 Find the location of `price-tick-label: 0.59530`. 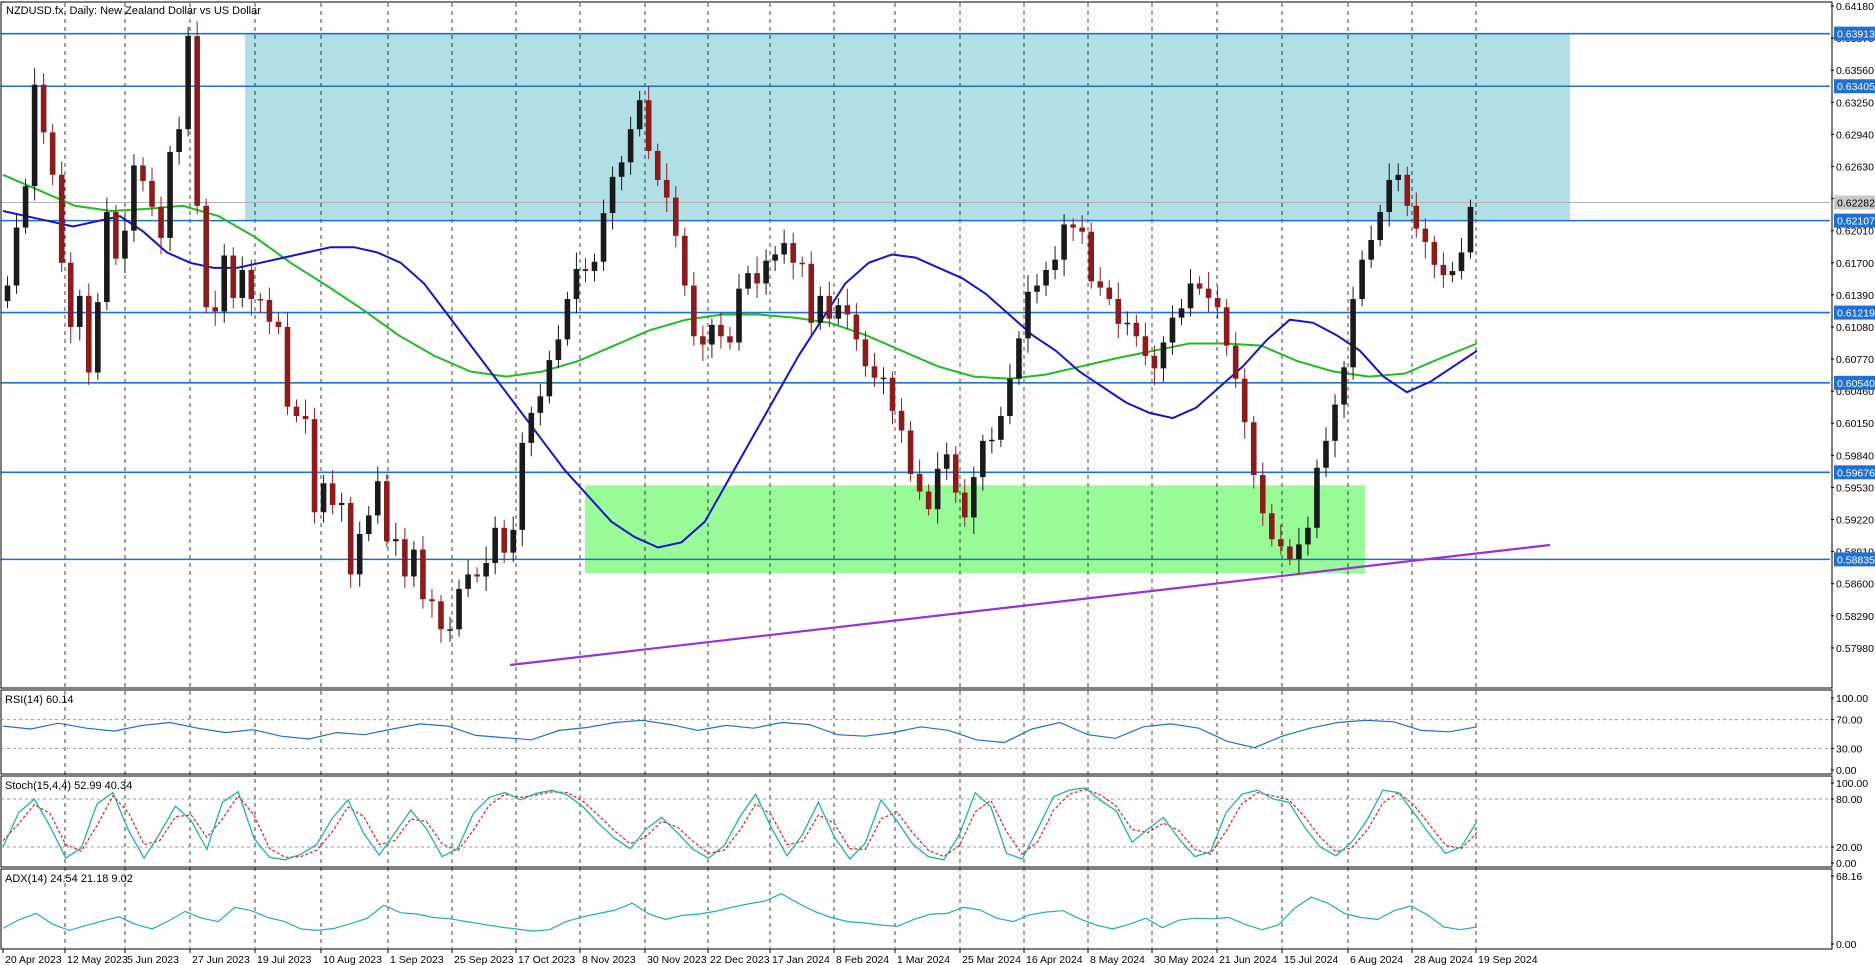

price-tick-label: 0.59530 is located at coordinates (1855, 488).